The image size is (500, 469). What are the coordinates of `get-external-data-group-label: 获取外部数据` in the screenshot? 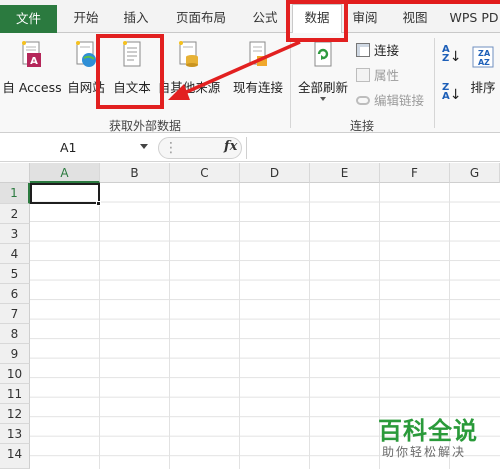 It's located at (144, 126).